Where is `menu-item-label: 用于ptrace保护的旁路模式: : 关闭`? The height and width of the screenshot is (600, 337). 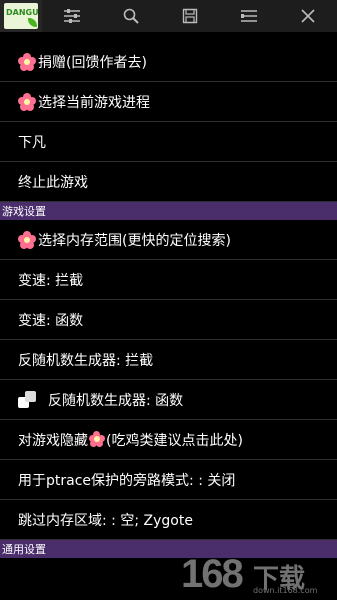 menu-item-label: 用于ptrace保护的旁路模式: : 关闭 is located at coordinates (127, 480).